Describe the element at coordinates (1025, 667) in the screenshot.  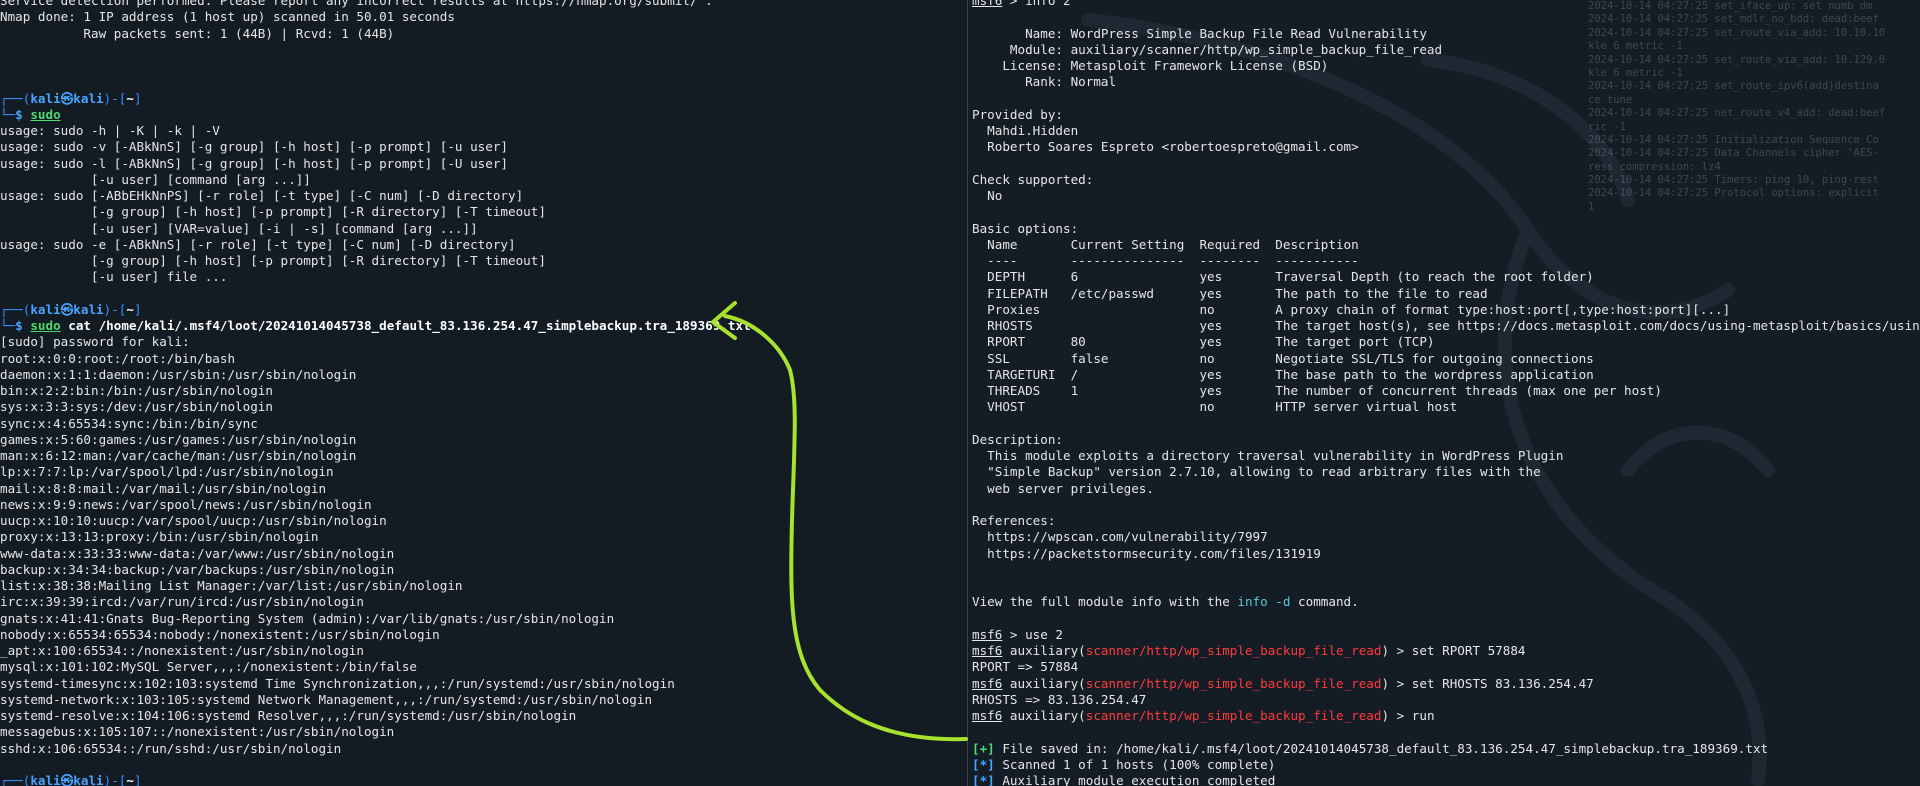
I see `terminal-line: RPORT => 57884` at that location.